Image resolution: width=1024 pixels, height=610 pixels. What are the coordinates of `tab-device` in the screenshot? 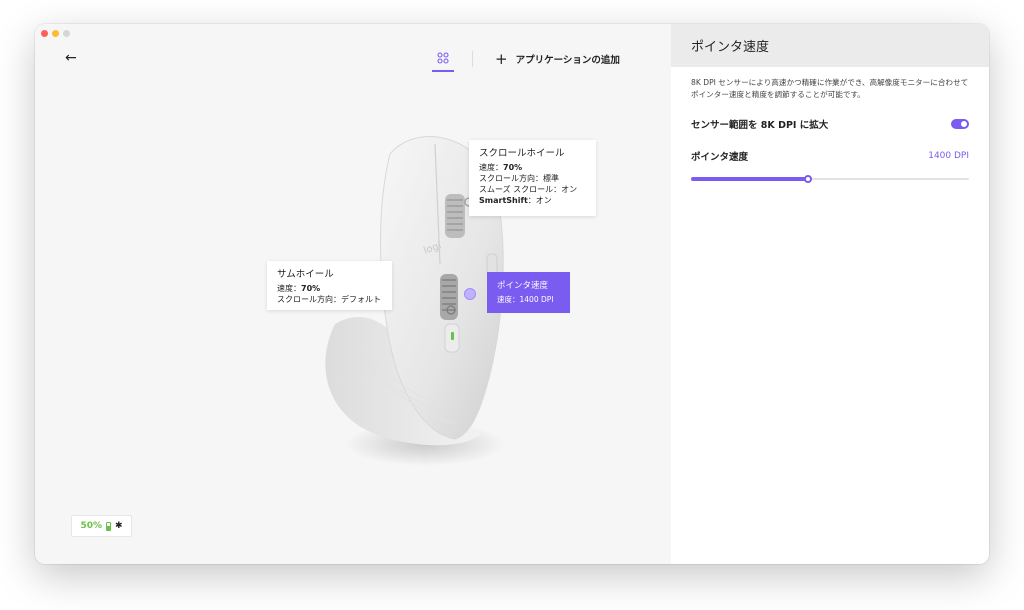 It's located at (443, 61).